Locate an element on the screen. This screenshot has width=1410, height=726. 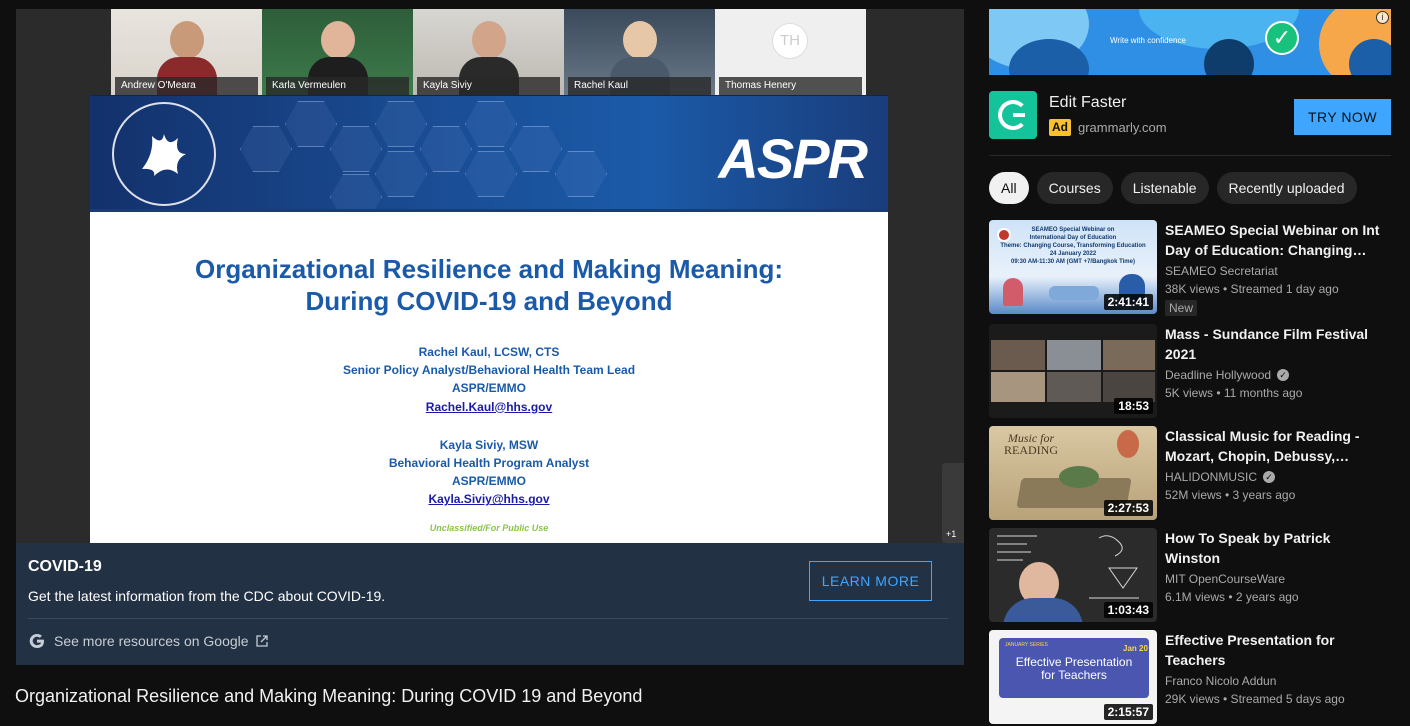
participant-avatar: TH is located at coordinates (790, 41).